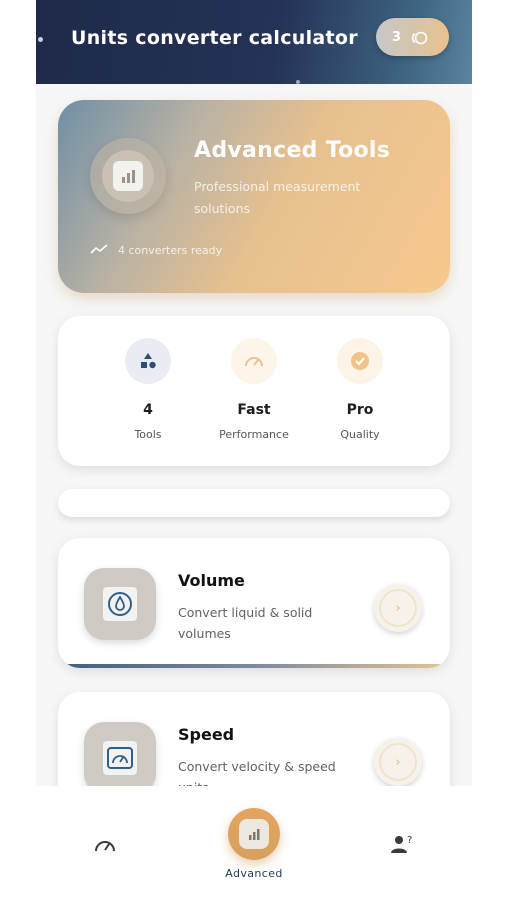 This screenshot has height=900, width=506. What do you see at coordinates (292, 150) in the screenshot?
I see `hero-title: Advanced Tools` at bounding box center [292, 150].